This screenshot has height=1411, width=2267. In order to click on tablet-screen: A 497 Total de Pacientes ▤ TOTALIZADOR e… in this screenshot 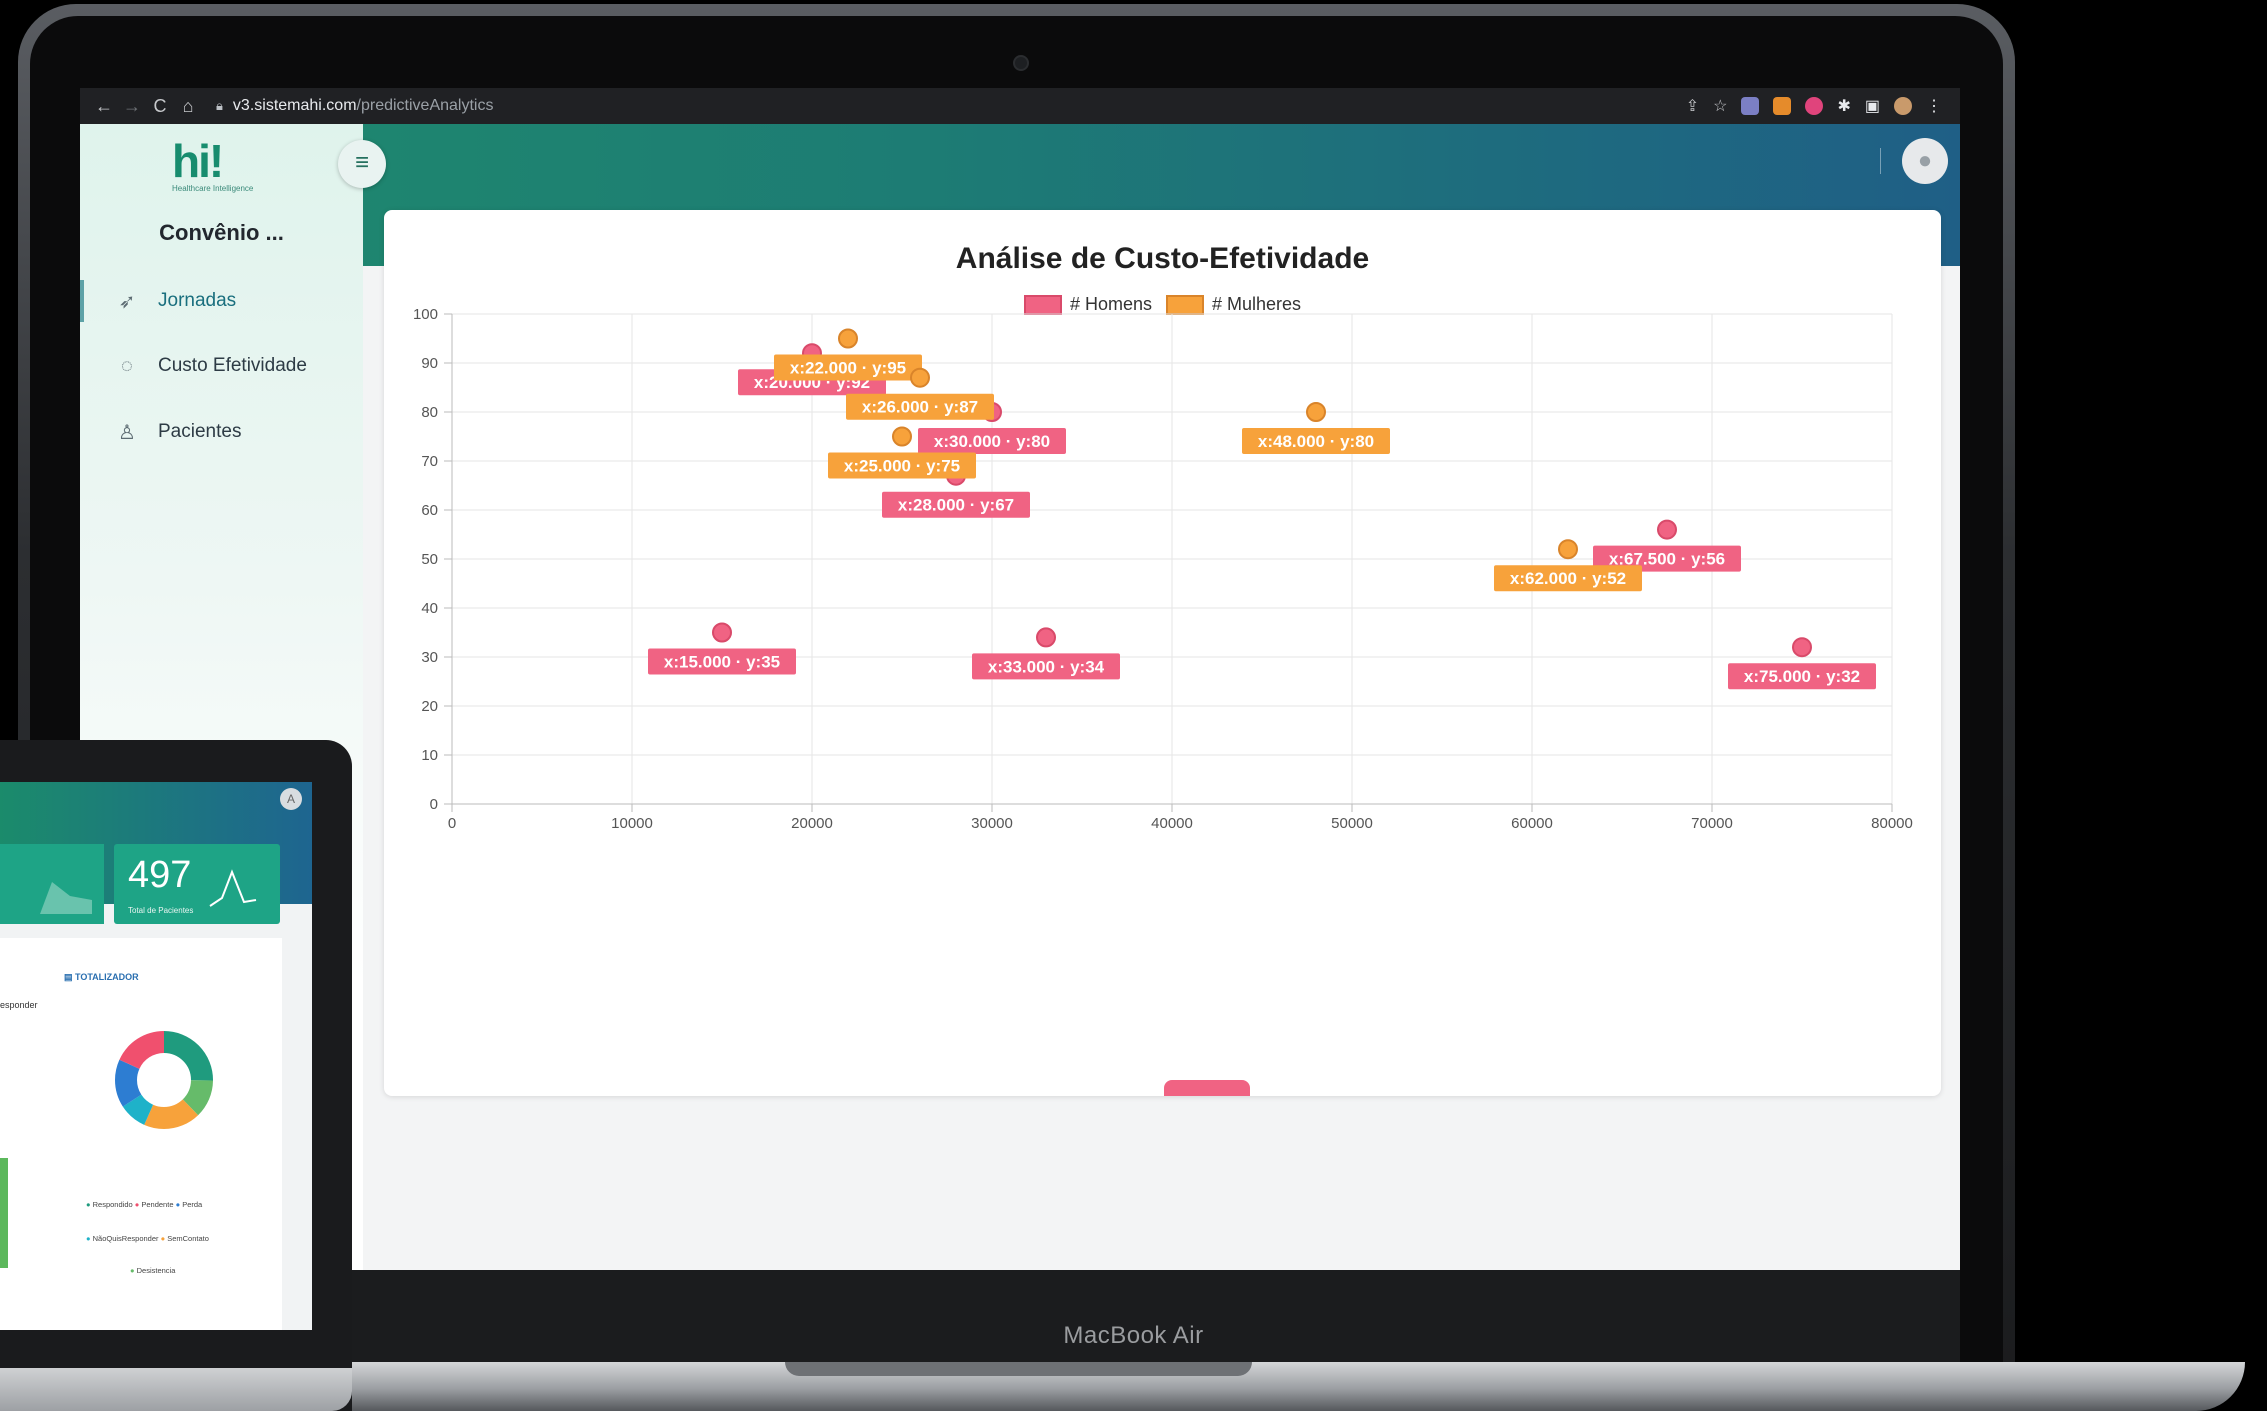, I will do `click(156, 1056)`.